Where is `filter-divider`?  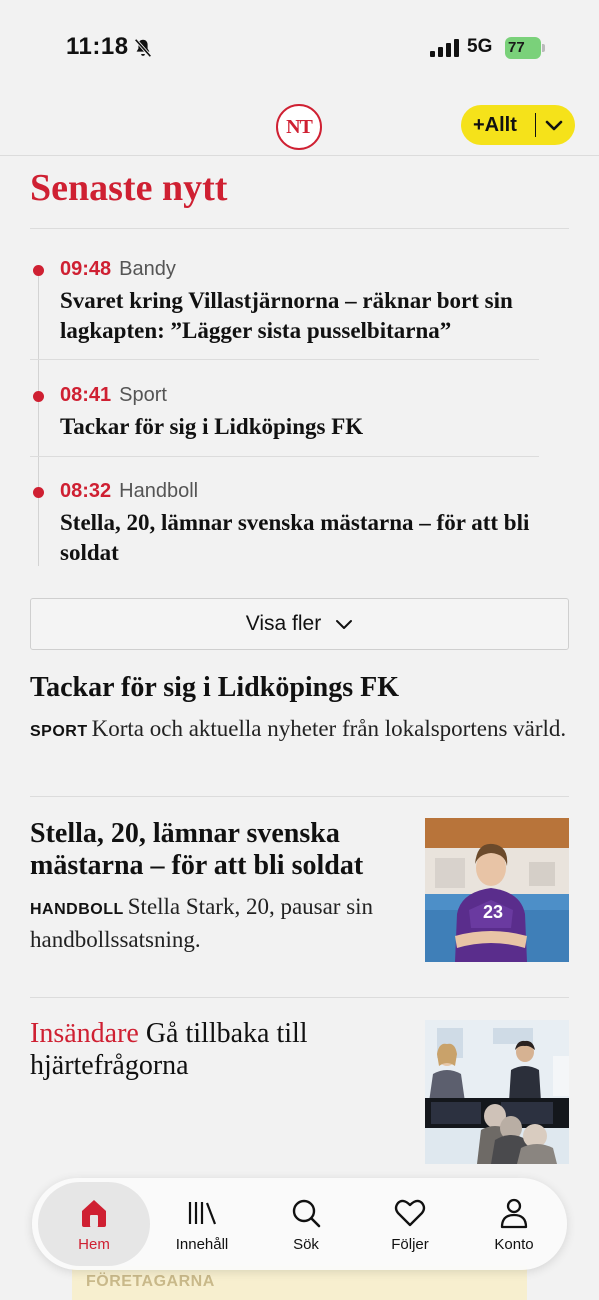 filter-divider is located at coordinates (535, 125).